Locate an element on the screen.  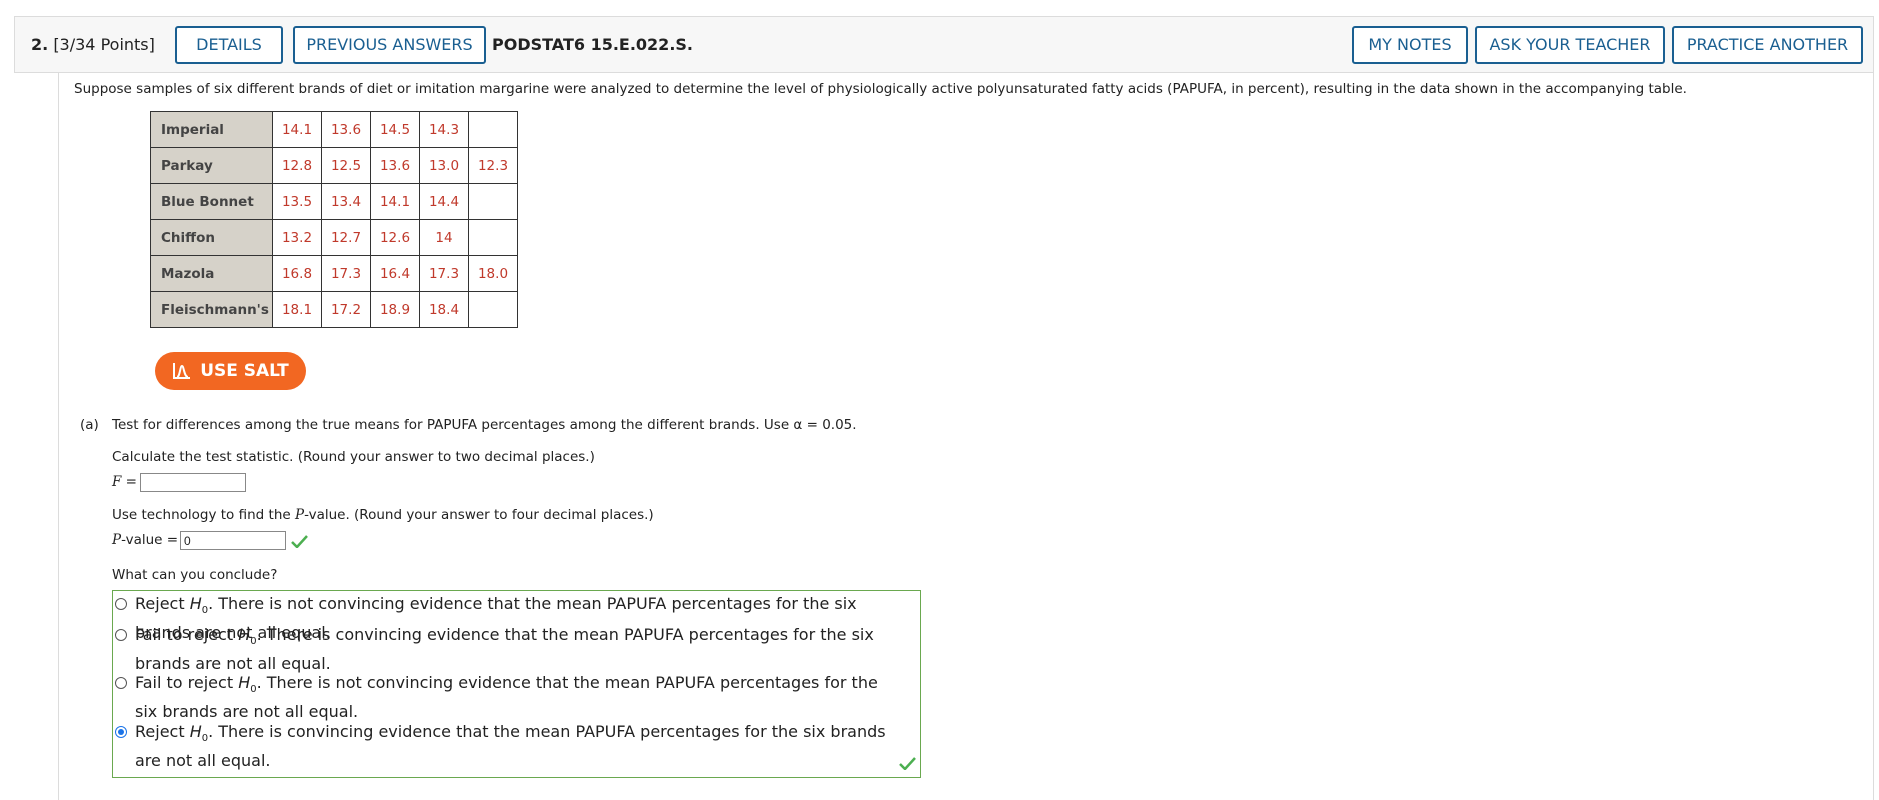
practice-another-button: PRACTICE ANOTHER is located at coordinates (1767, 45).